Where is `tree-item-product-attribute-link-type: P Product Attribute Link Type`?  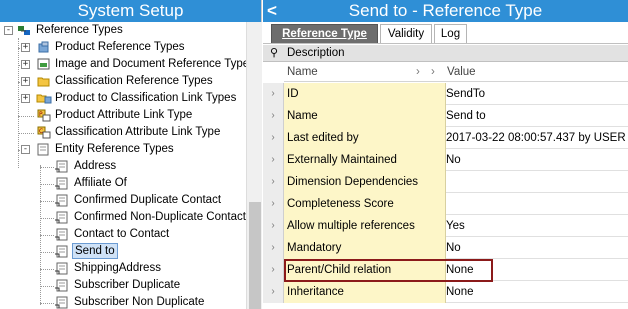
tree-item-product-attribute-link-type: P Product Attribute Link Type is located at coordinates (123, 115).